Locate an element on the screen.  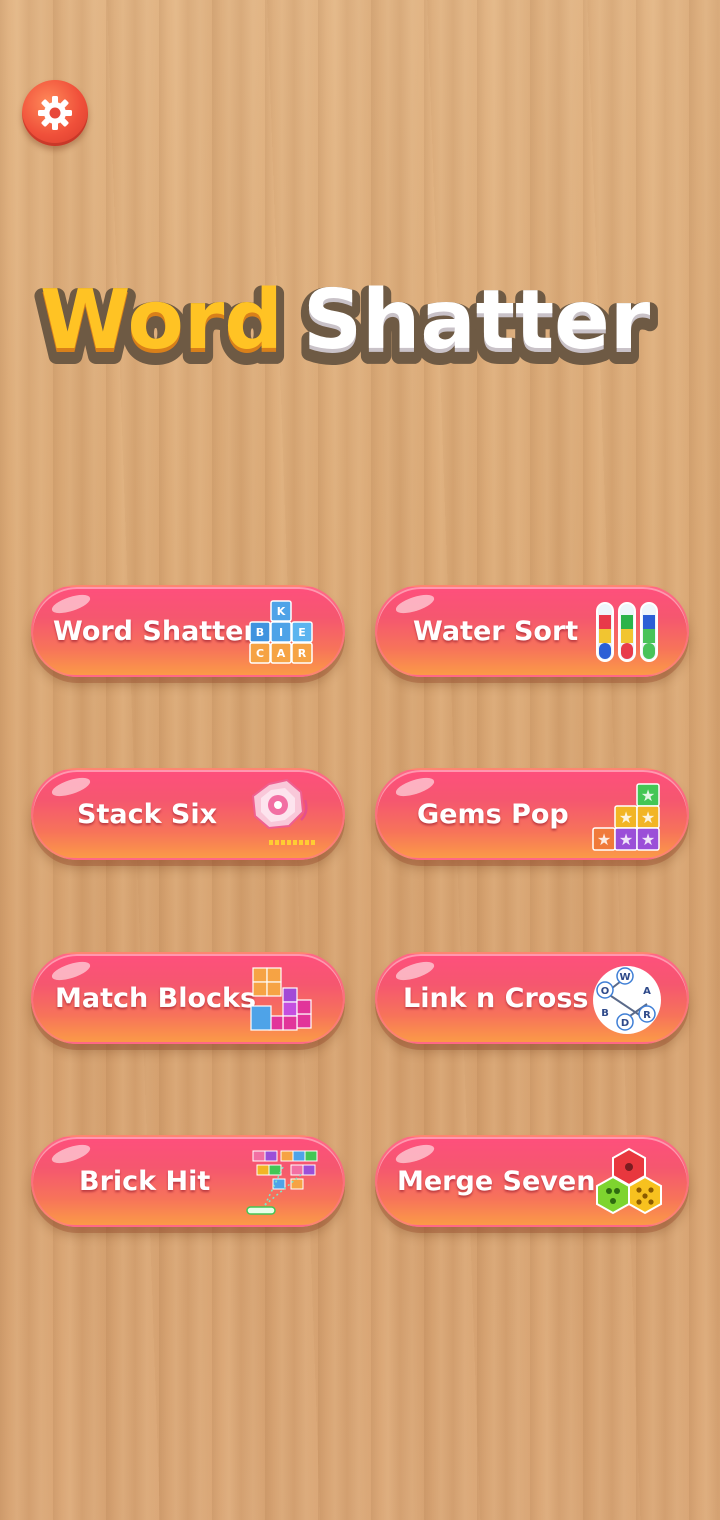
svg-text: I is located at coordinates (281, 632).